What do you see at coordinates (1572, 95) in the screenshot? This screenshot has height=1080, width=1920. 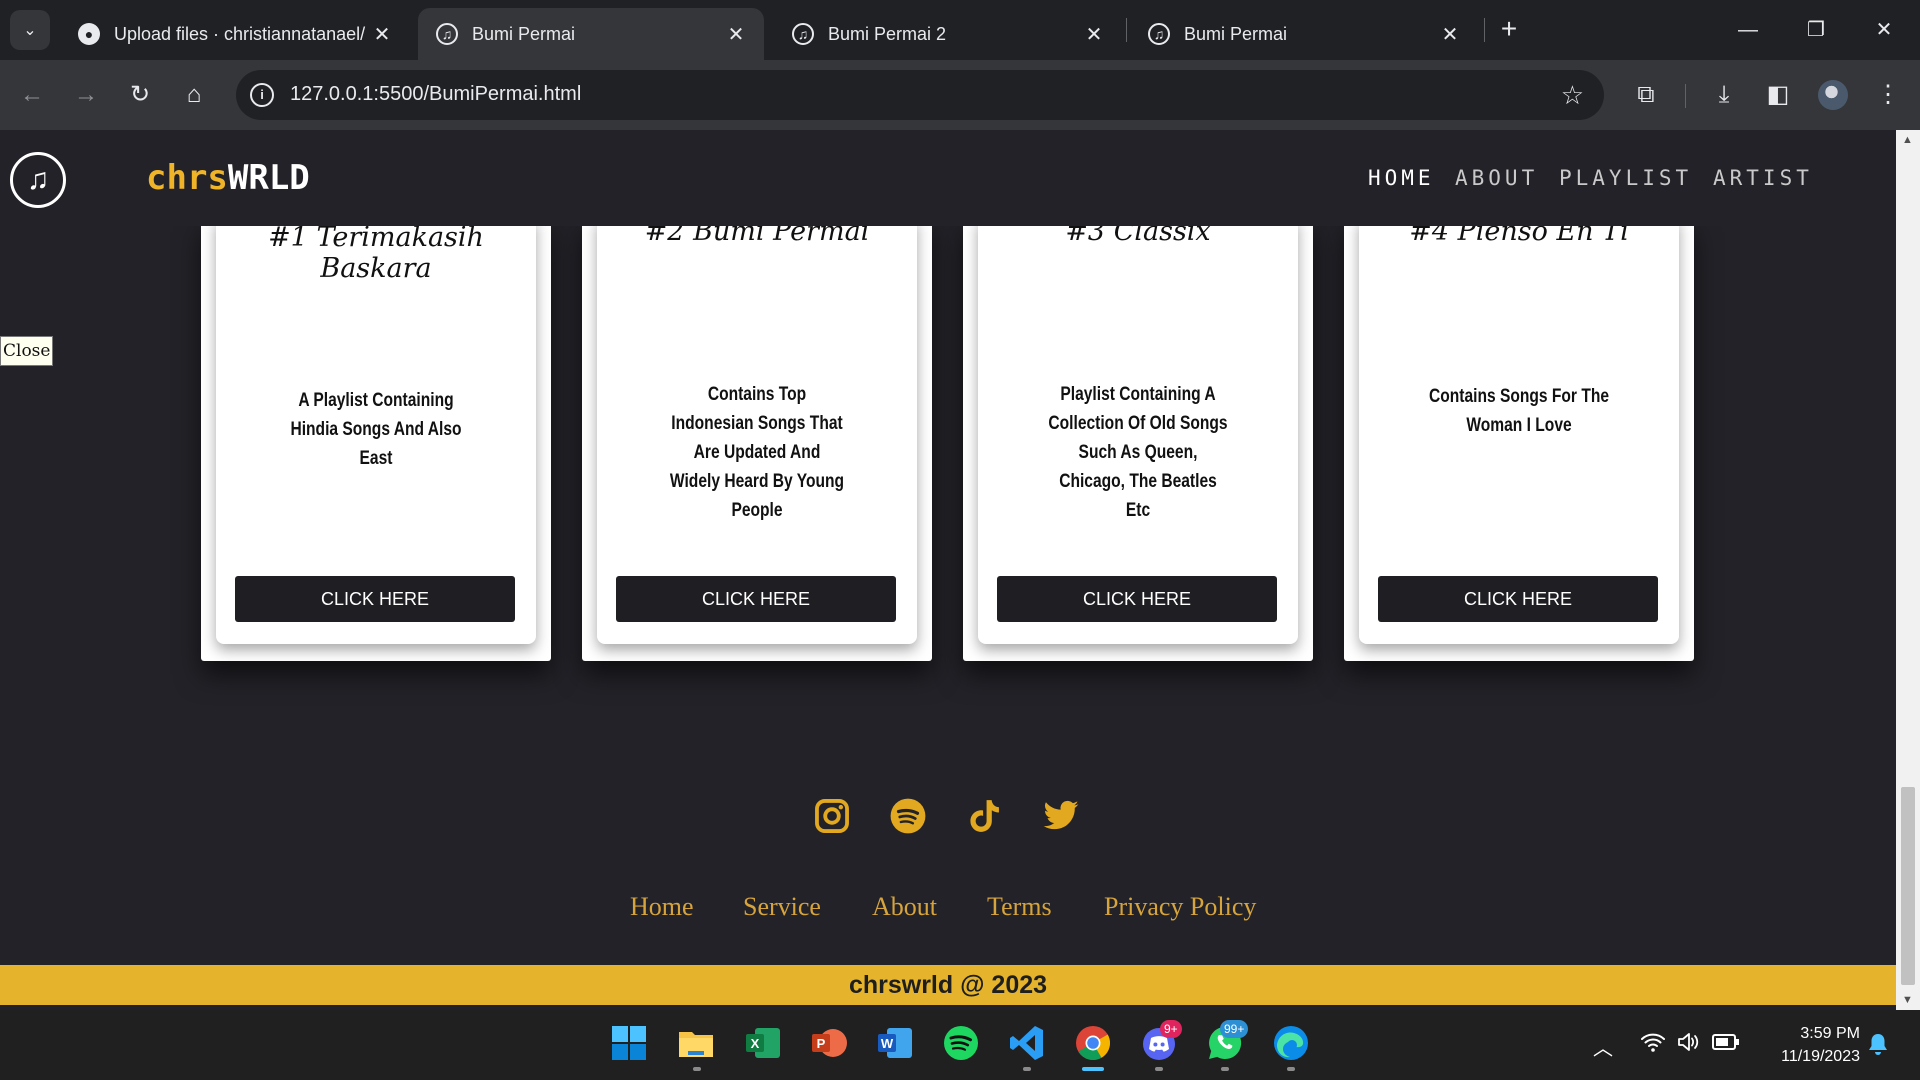 I see `bookmark-star-icon: ☆` at bounding box center [1572, 95].